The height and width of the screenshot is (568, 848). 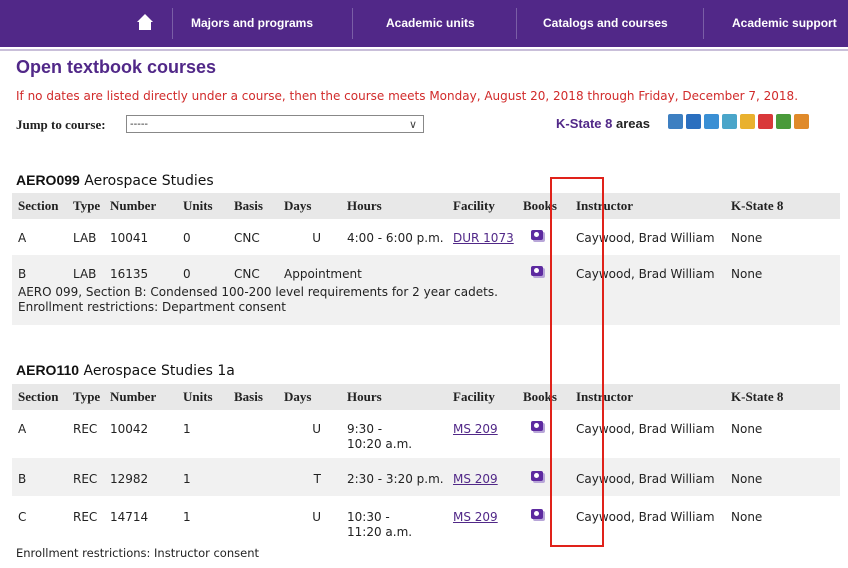 I want to click on nav-academic-support: Academic support, so click(x=784, y=23).